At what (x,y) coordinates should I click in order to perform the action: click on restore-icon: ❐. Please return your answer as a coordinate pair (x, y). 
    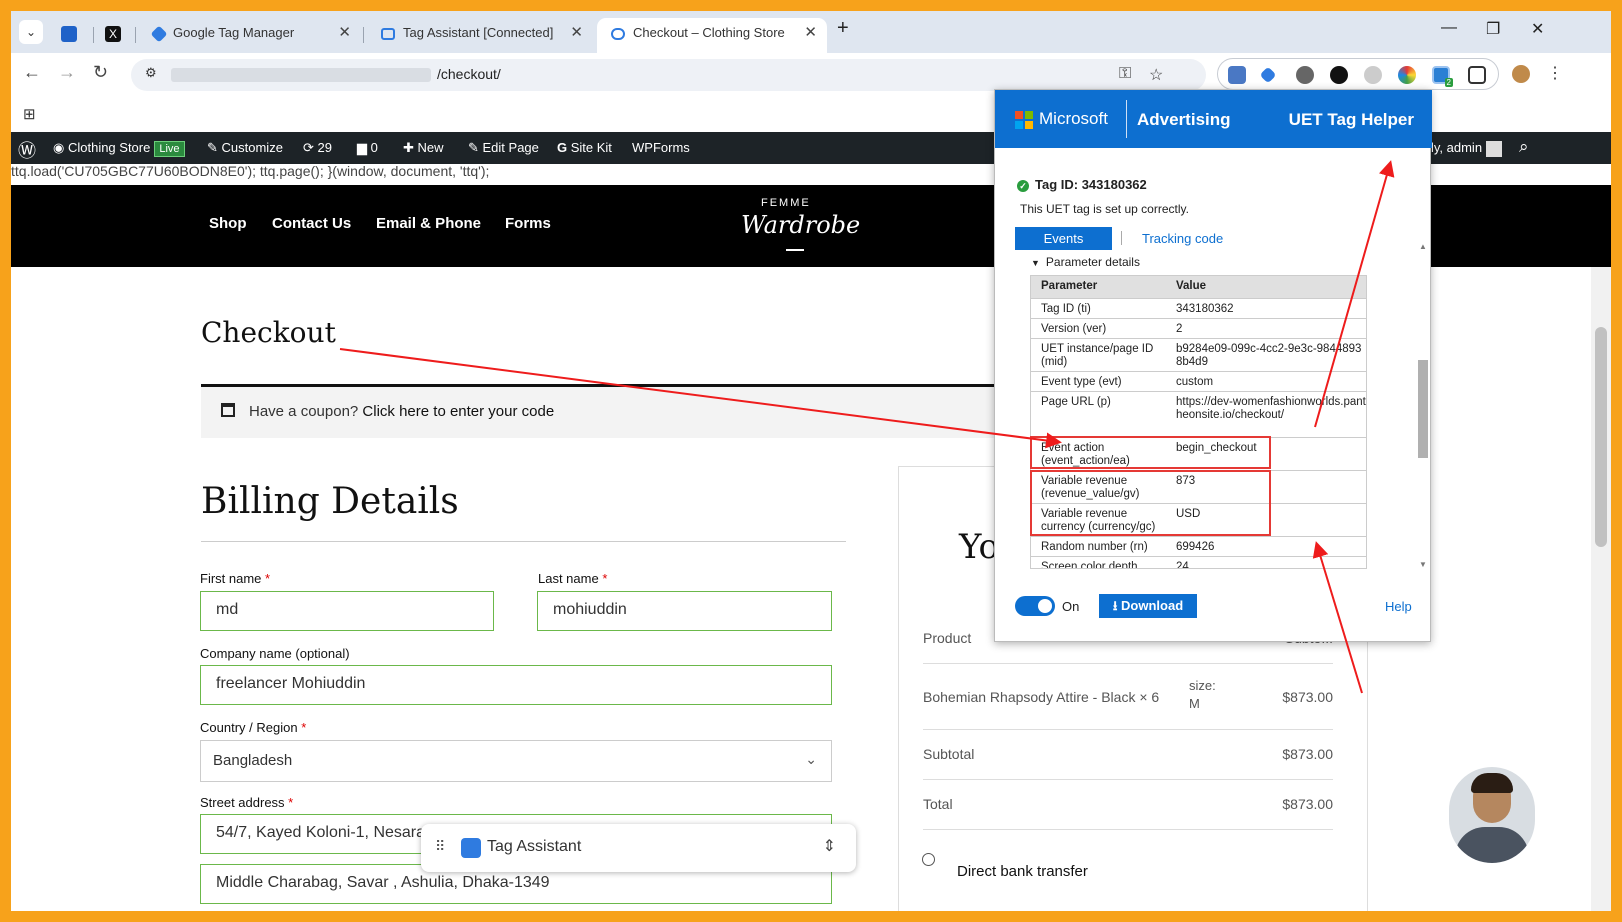
    Looking at the image, I should click on (1493, 29).